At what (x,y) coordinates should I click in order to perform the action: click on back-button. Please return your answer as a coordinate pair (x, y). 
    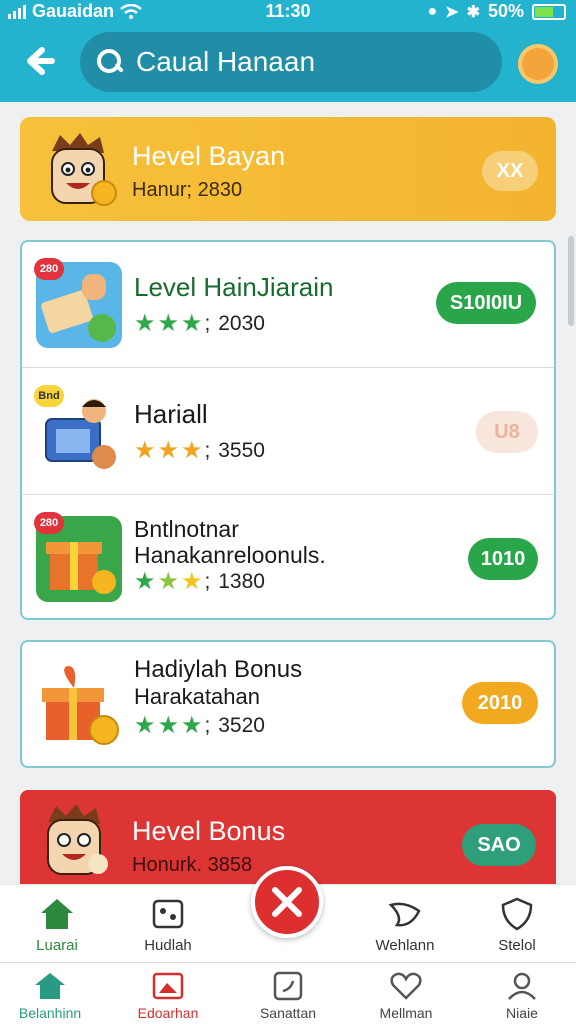
    Looking at the image, I should click on (40, 62).